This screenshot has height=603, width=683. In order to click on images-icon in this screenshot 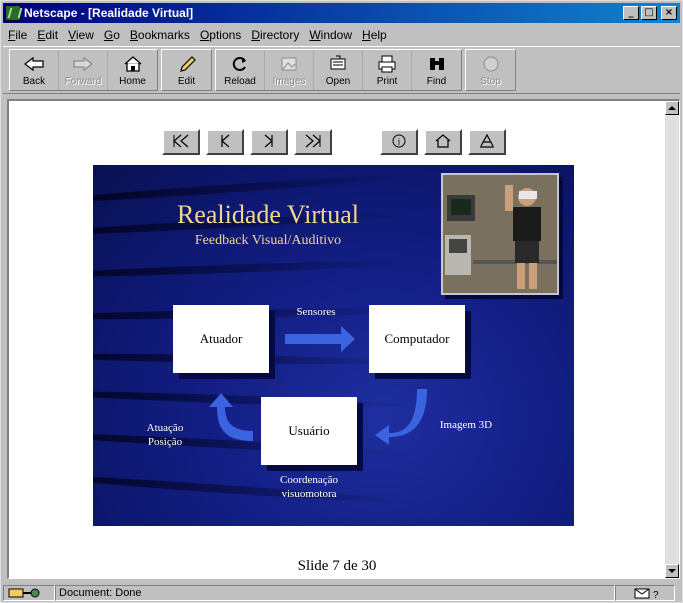, I will do `click(289, 64)`.